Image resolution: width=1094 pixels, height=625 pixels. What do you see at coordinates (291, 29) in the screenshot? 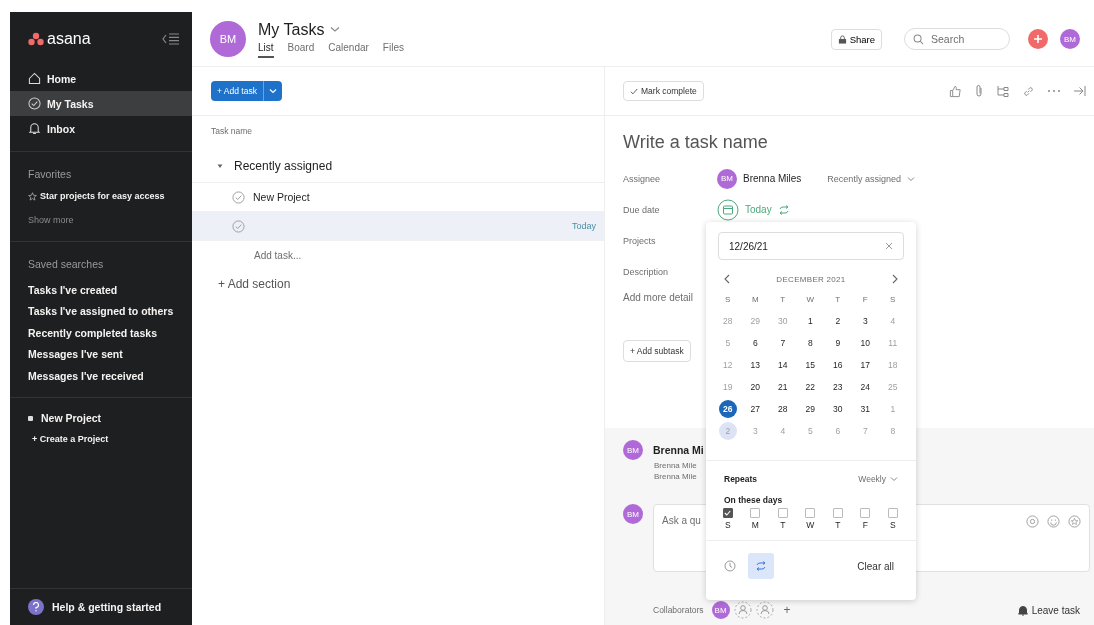
I see `page-title: My Tasks` at bounding box center [291, 29].